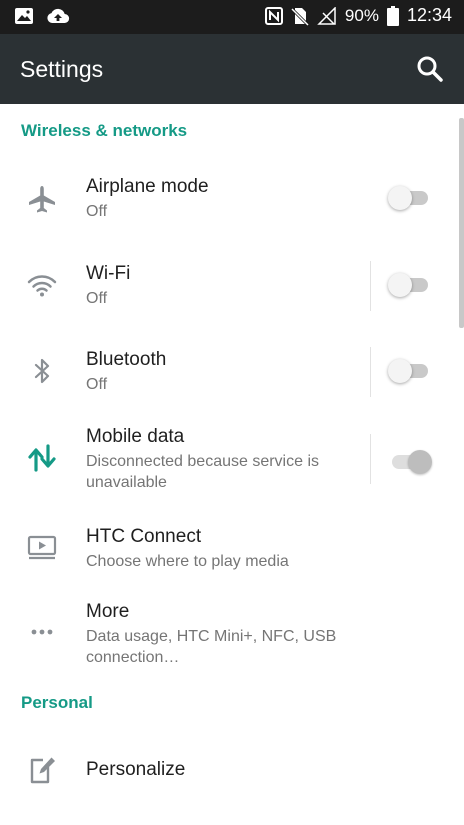  I want to click on status-bar: 90% 12:34, so click(232, 17).